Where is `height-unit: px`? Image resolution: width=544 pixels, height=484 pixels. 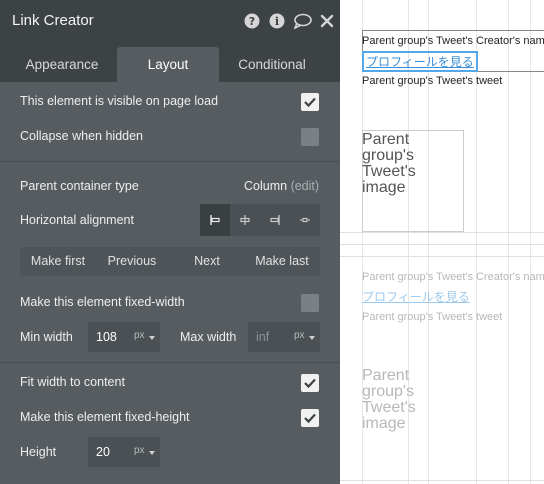 height-unit: px is located at coordinates (139, 450).